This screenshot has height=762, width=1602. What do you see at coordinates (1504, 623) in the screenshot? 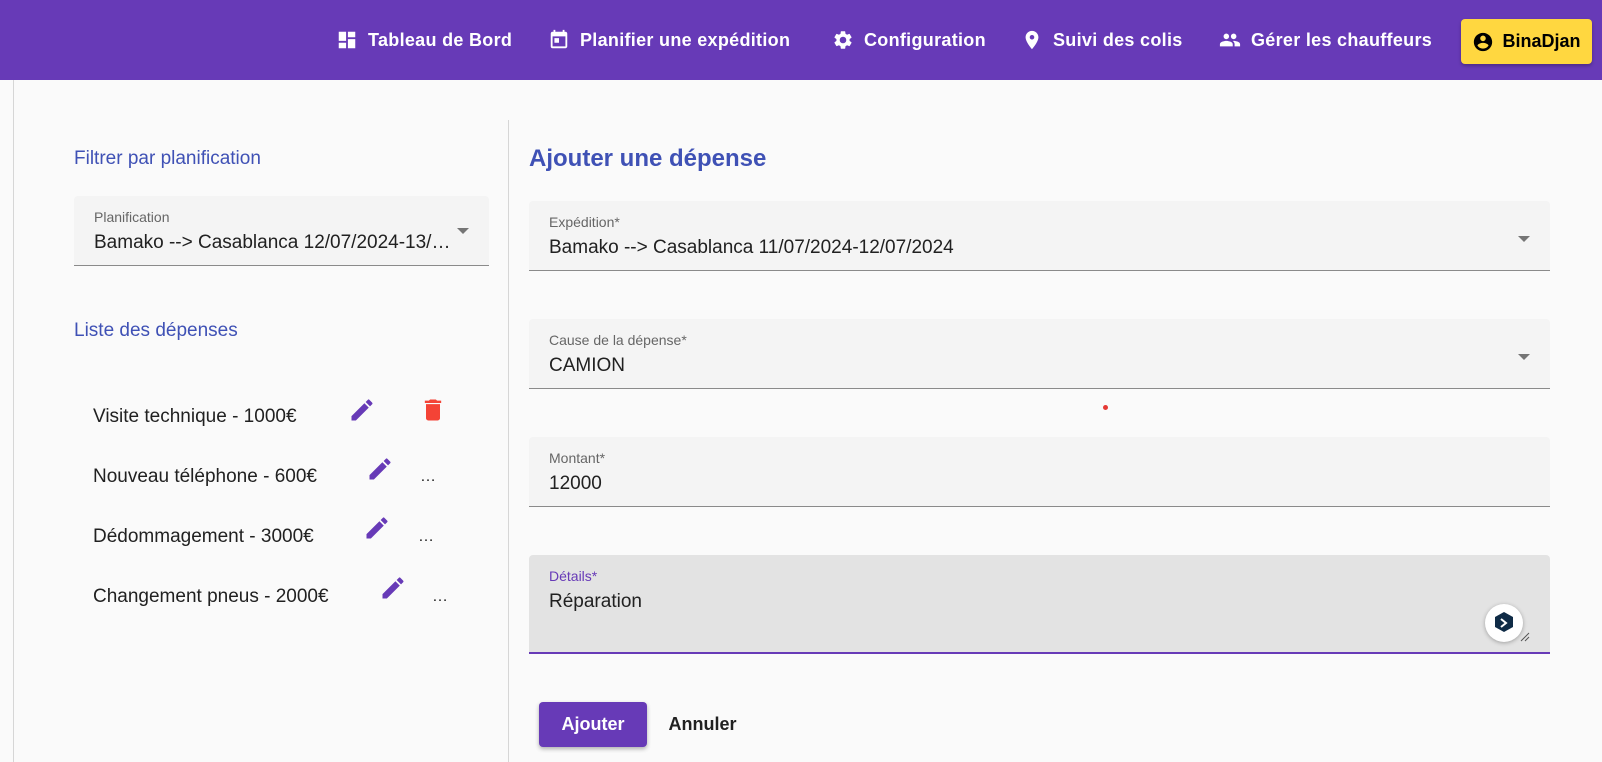
I see `deepl-extension-icon` at bounding box center [1504, 623].